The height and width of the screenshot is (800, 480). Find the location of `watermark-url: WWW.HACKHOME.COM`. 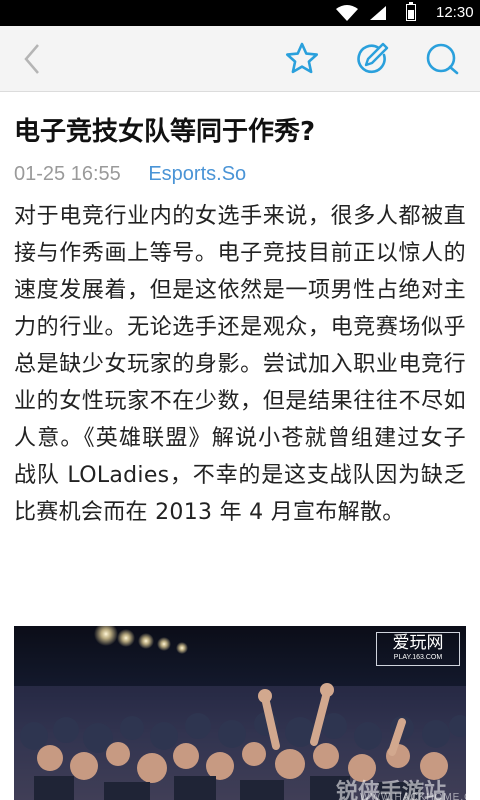

watermark-url: WWW.HACKHOME.COM is located at coordinates (413, 796).